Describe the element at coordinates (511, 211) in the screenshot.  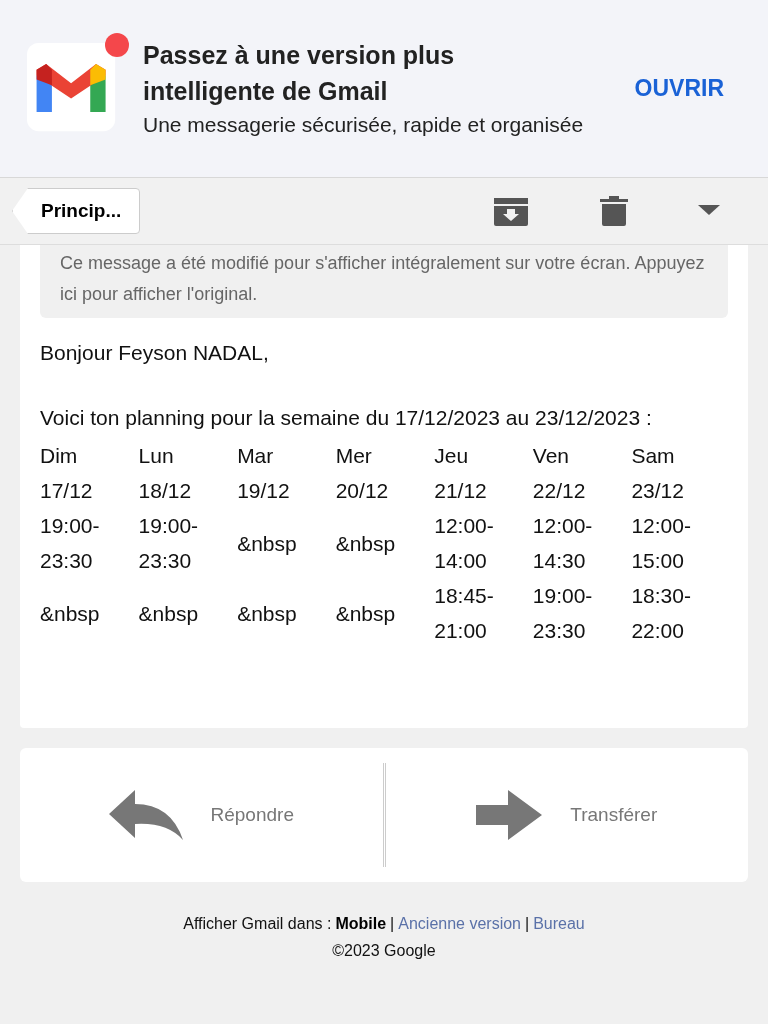
I see `archive-icon` at that location.